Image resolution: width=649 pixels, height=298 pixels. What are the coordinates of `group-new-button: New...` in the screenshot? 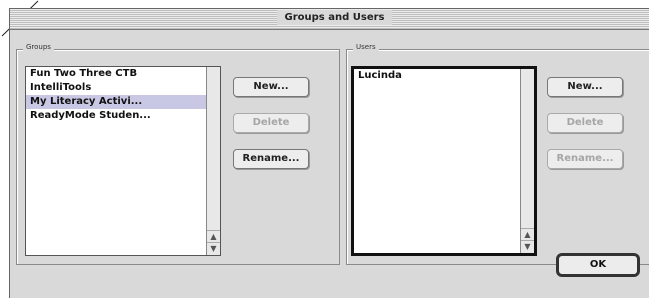 It's located at (271, 87).